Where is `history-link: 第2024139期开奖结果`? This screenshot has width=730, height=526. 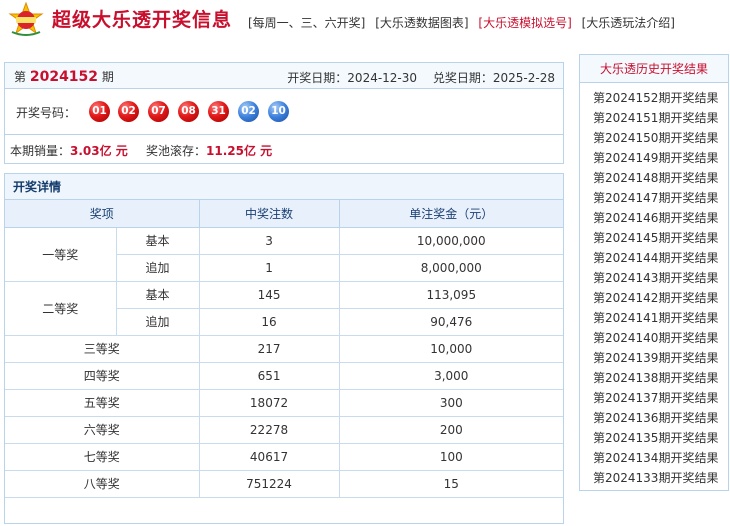
history-link: 第2024139期开奖结果 is located at coordinates (655, 358).